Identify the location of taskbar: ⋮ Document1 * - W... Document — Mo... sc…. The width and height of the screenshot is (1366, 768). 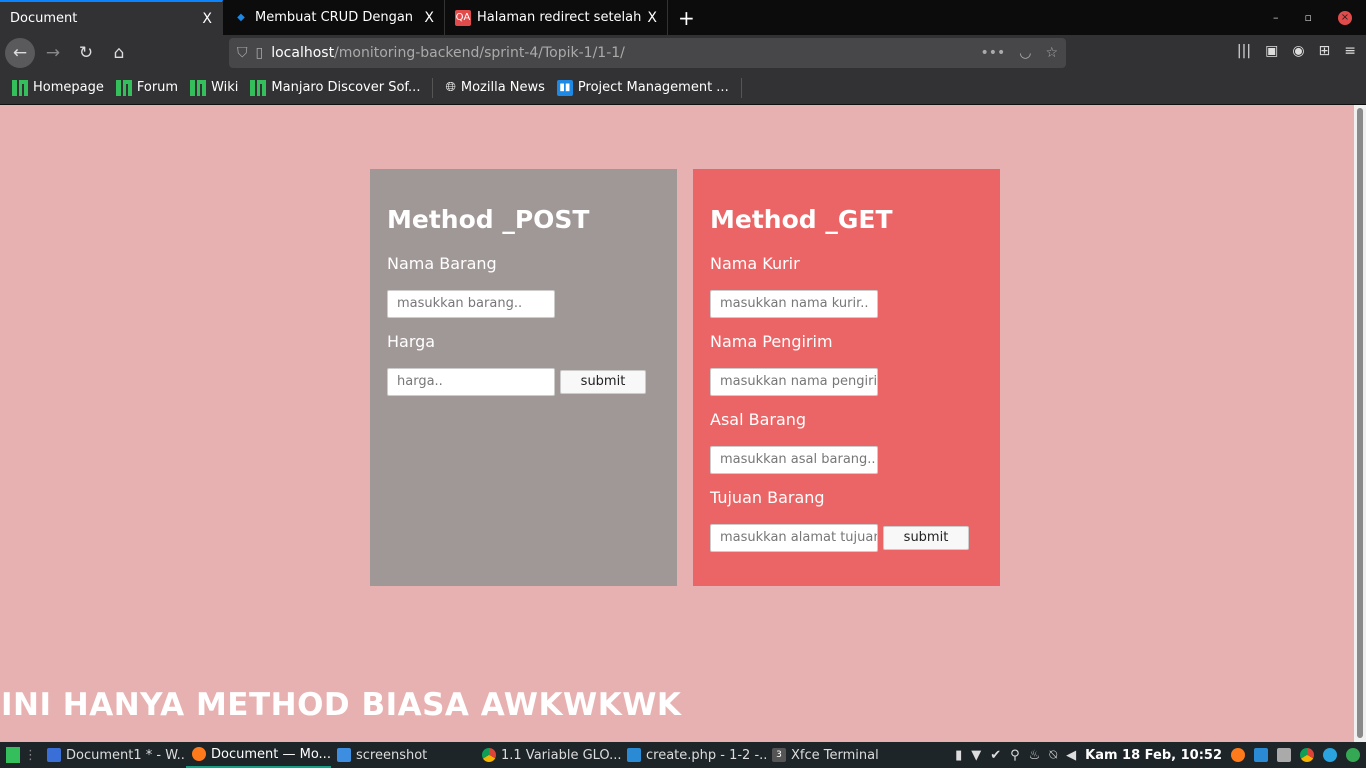
(683, 755).